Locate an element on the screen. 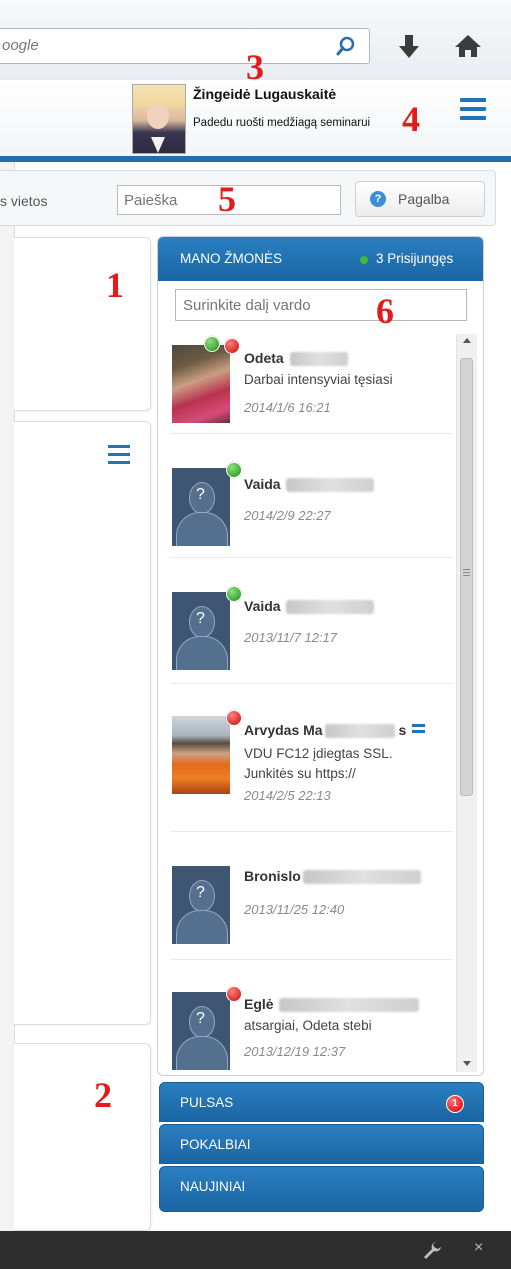  download-icon is located at coordinates (409, 47).